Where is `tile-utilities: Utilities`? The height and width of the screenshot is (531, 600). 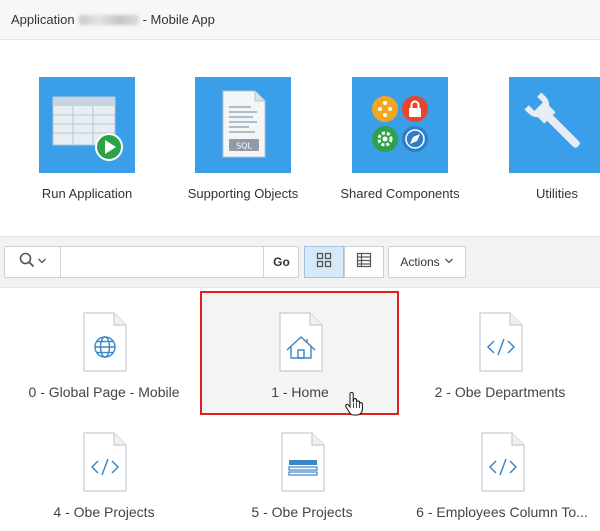
tile-utilities: Utilities is located at coordinates (543, 139).